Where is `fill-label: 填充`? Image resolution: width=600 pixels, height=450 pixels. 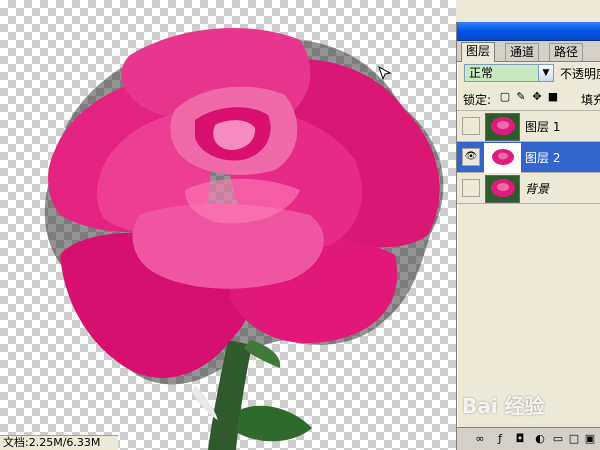
fill-label: 填充 is located at coordinates (590, 100).